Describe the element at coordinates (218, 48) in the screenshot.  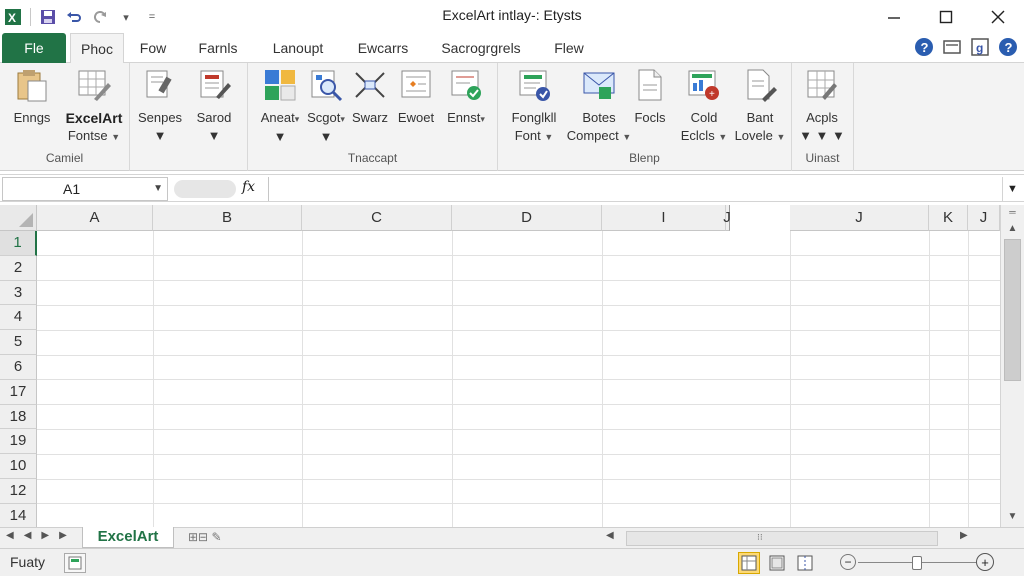
I see `tab-formulas: Farnls` at that location.